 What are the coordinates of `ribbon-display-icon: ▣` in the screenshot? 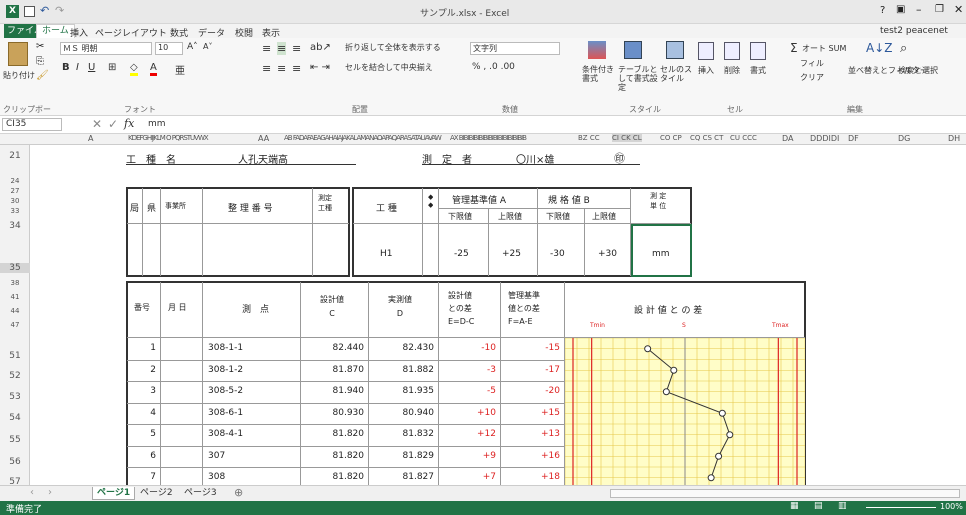 It's located at (900, 9).